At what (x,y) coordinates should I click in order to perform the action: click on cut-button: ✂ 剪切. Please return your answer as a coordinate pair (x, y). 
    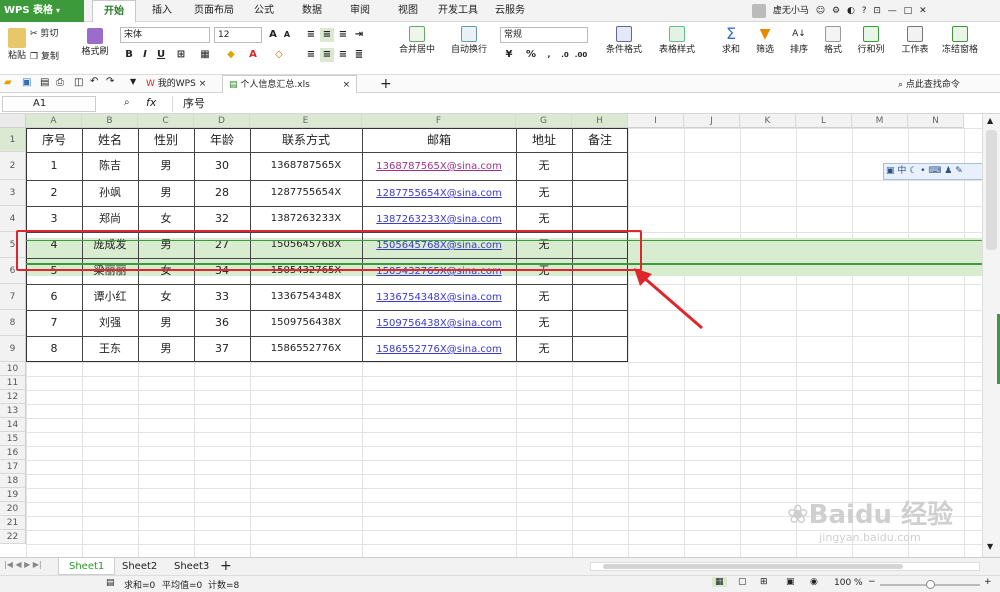
    Looking at the image, I should click on (53, 32).